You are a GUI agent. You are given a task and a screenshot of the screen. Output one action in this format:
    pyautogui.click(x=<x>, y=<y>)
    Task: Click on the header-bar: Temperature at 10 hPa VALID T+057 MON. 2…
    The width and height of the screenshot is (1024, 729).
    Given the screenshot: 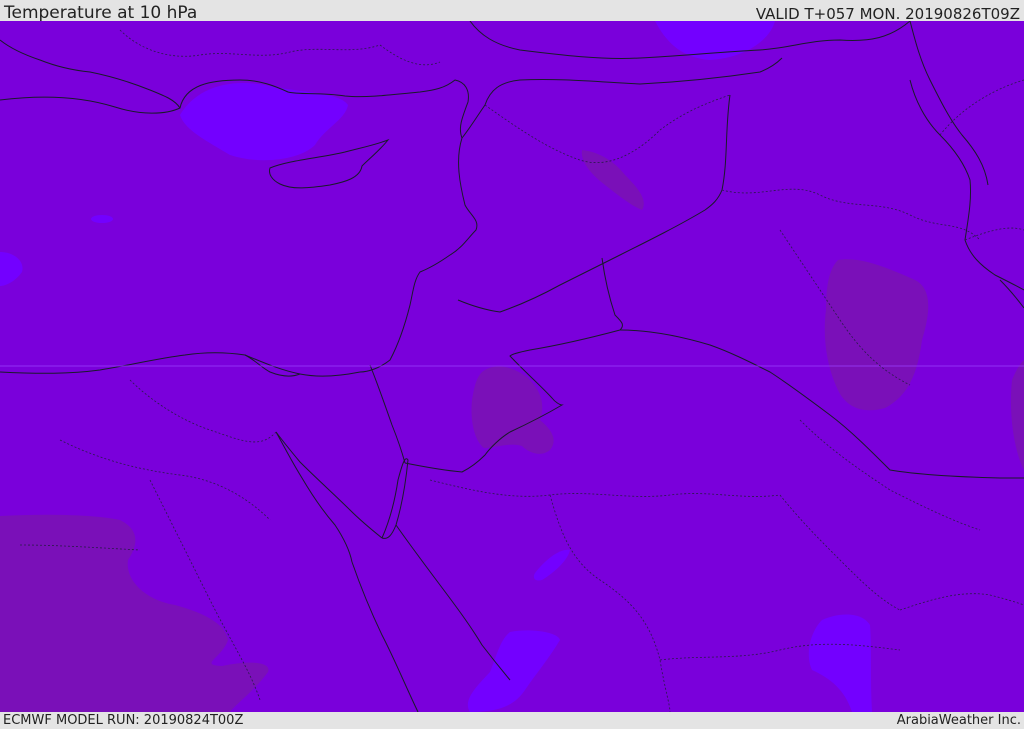 What is the action you would take?
    pyautogui.click(x=512, y=11)
    